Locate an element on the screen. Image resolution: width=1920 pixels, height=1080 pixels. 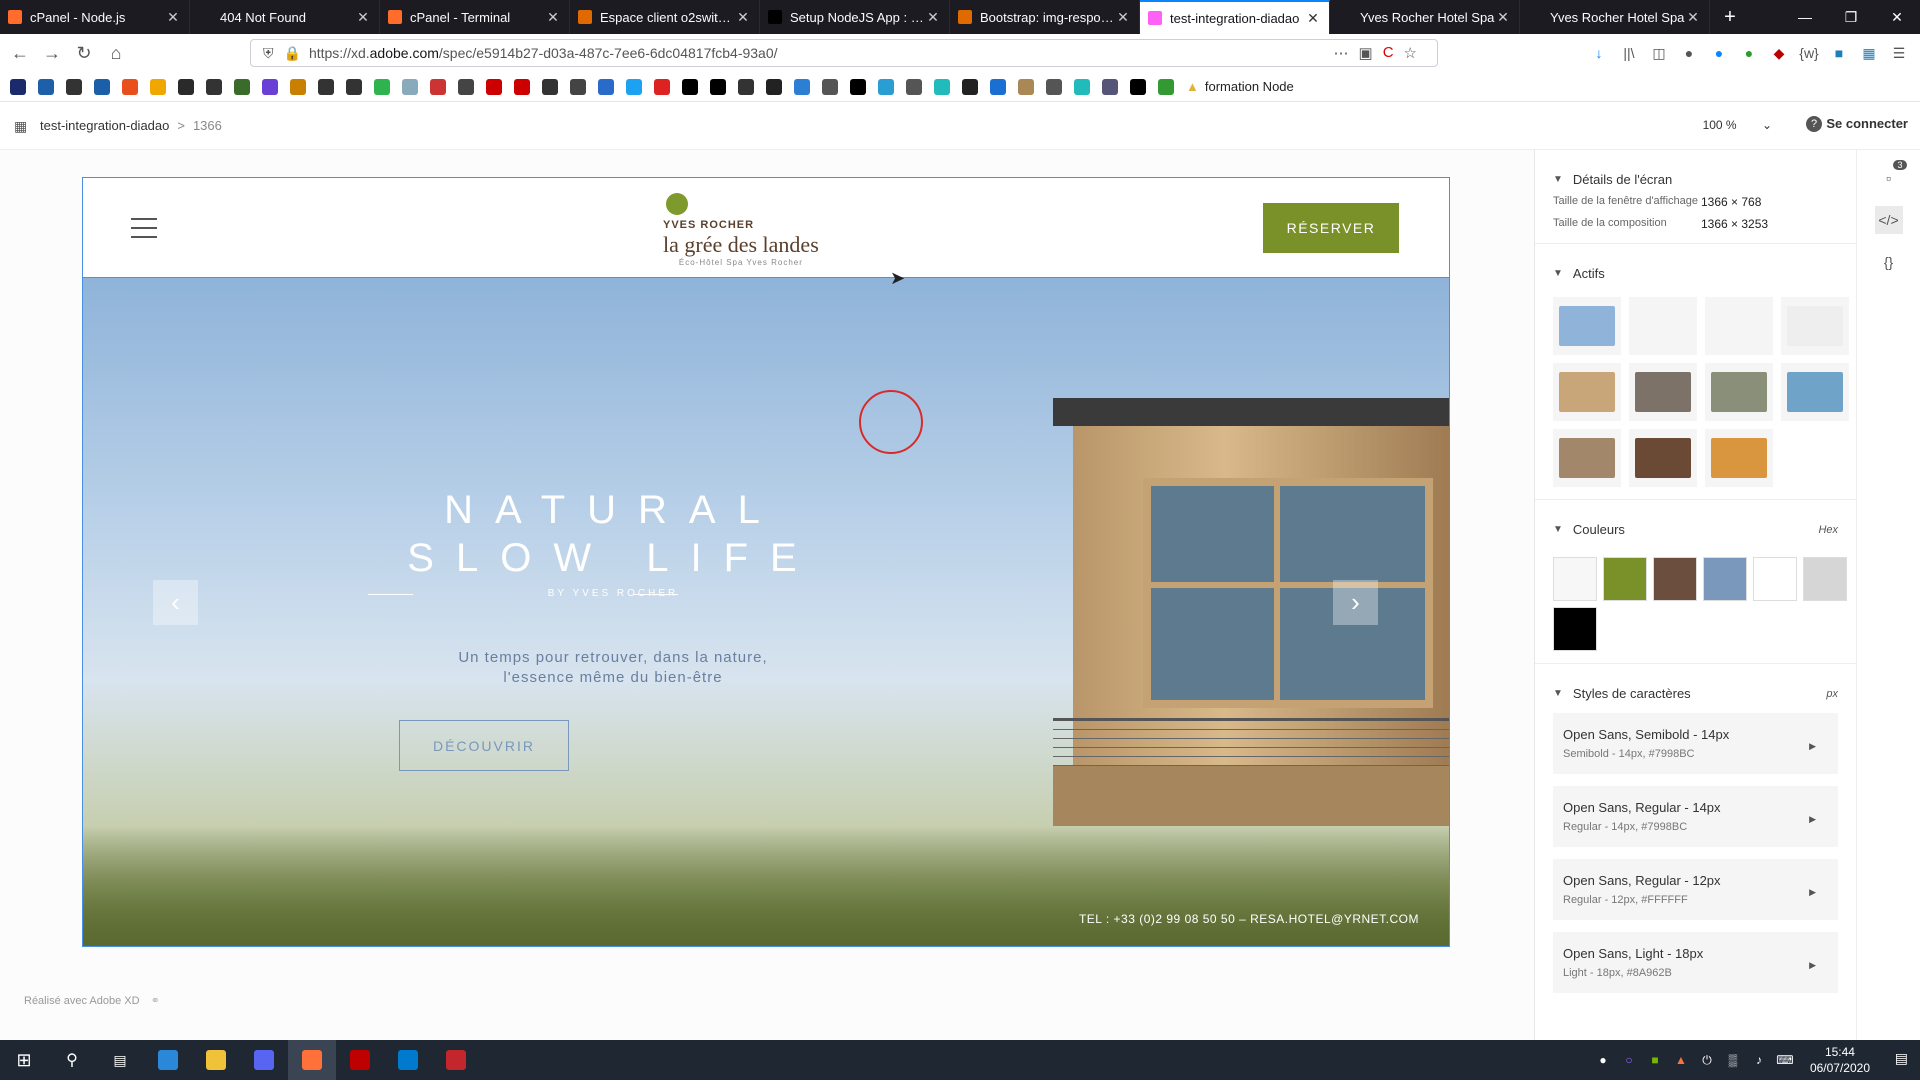
extension-braces-icon: {w} is located at coordinates (1809, 53).